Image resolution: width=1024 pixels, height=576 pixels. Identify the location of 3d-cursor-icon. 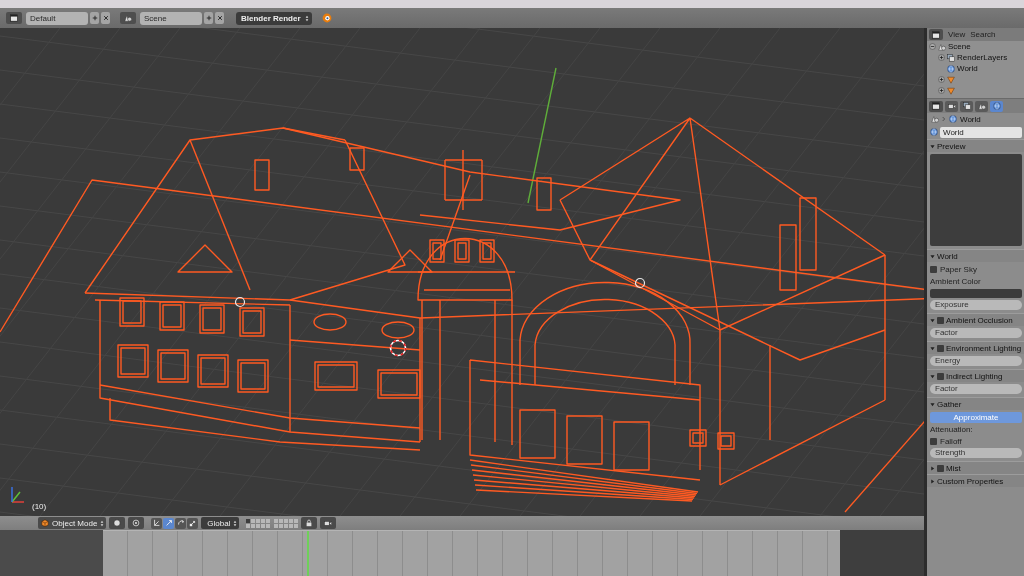
(398, 348).